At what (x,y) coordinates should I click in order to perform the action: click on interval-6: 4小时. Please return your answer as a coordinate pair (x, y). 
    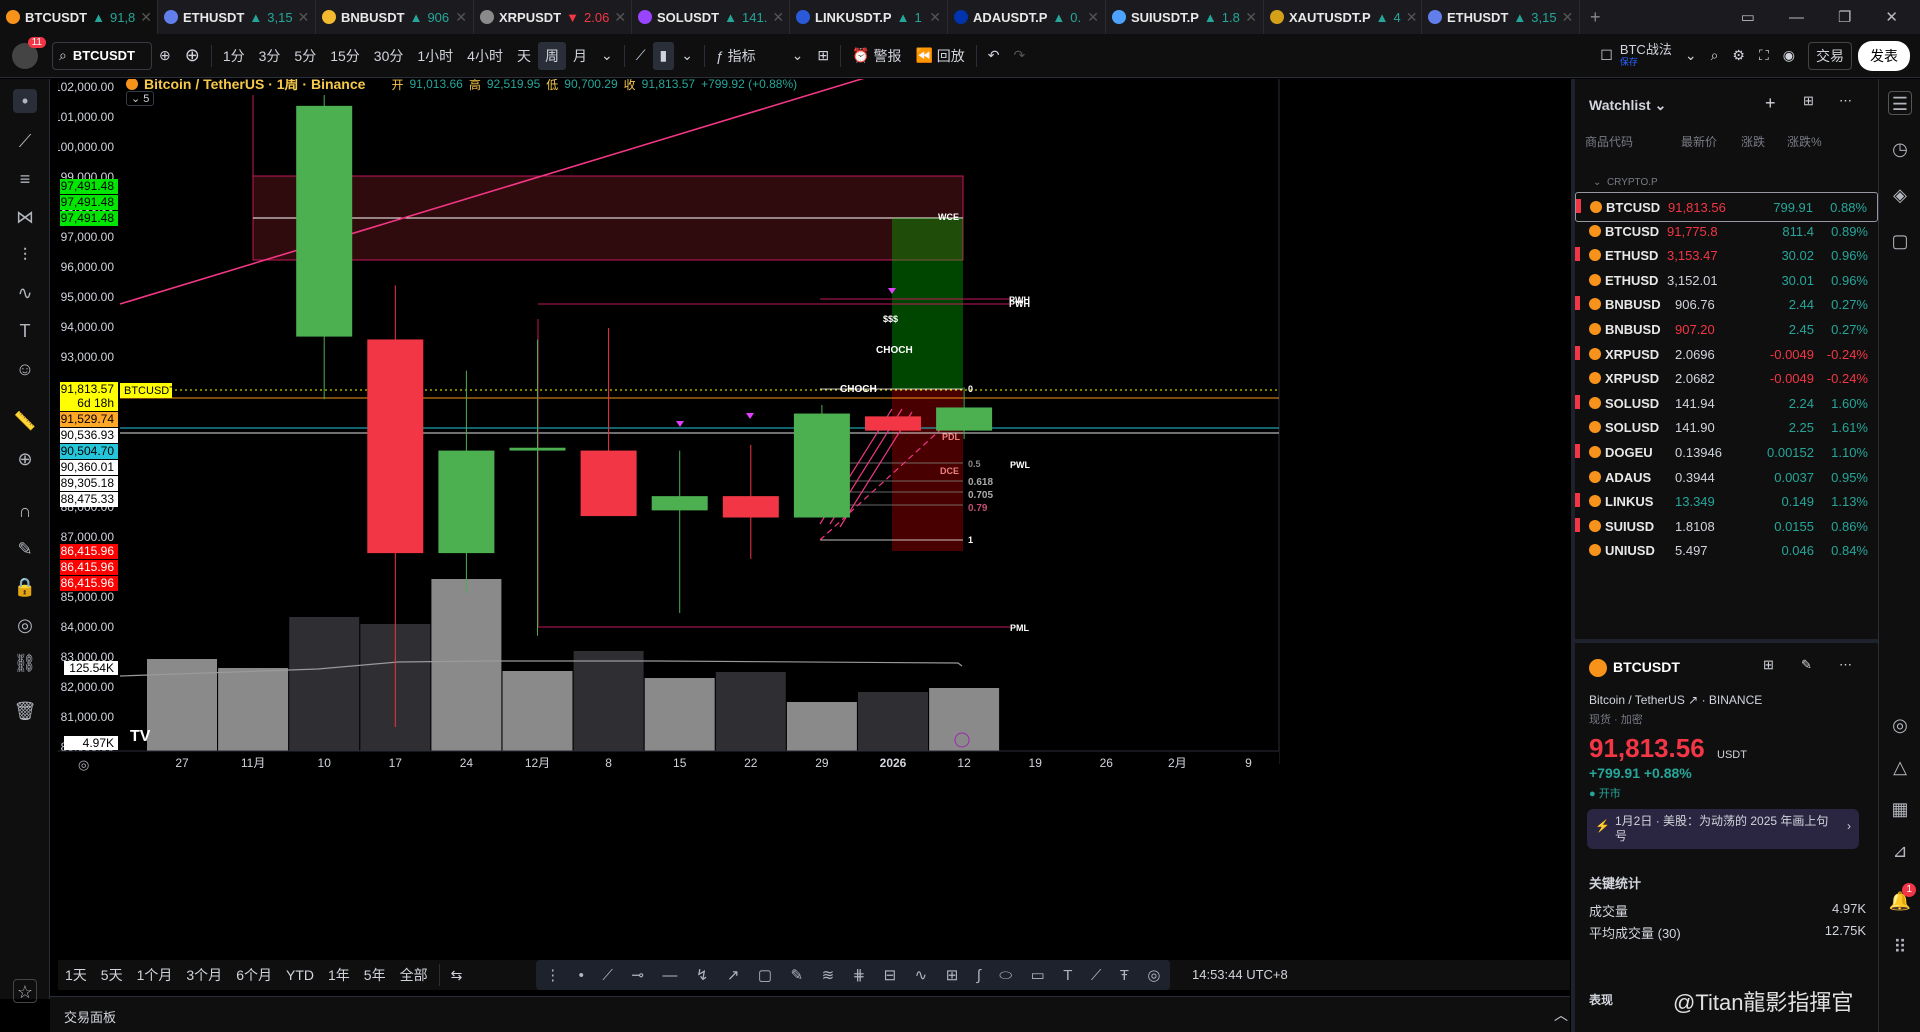
    Looking at the image, I should click on (485, 56).